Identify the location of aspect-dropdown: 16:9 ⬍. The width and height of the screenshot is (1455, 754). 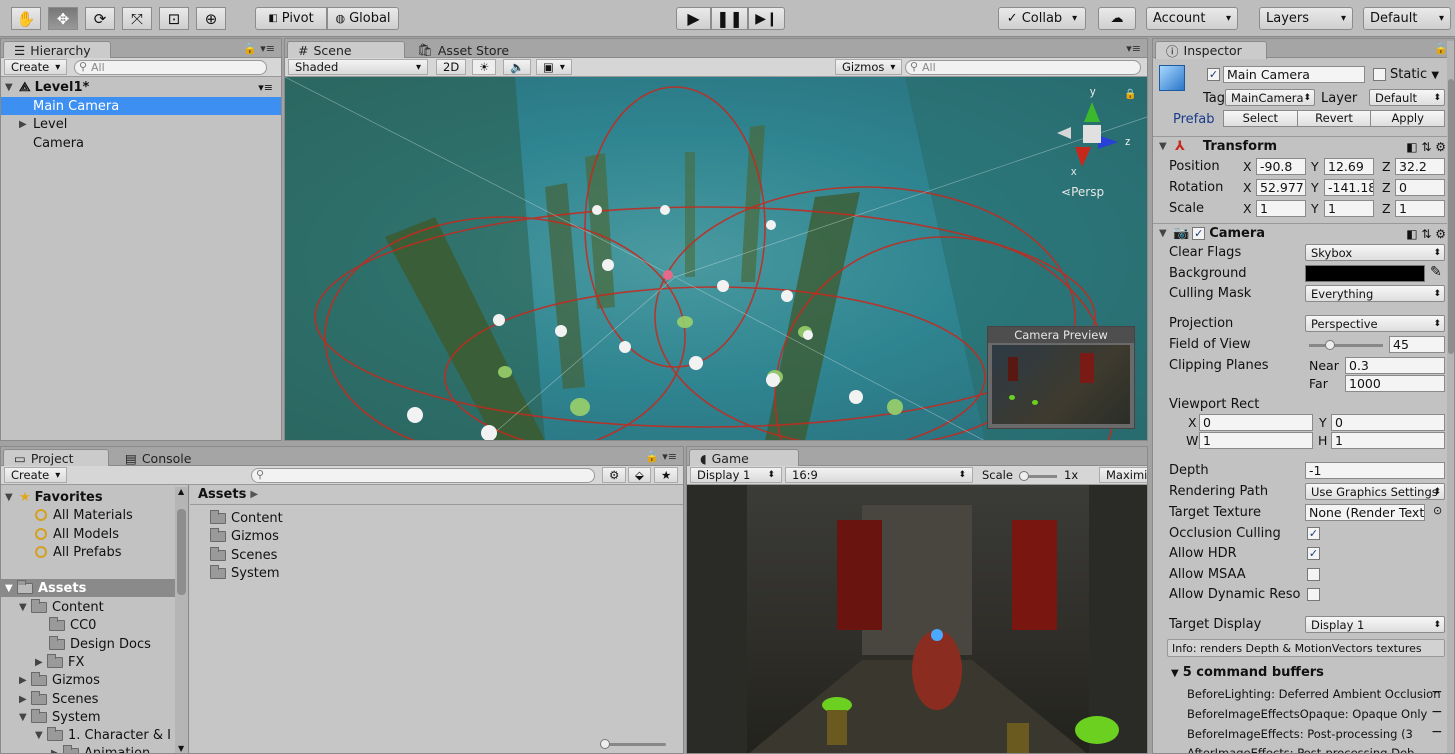
(879, 475).